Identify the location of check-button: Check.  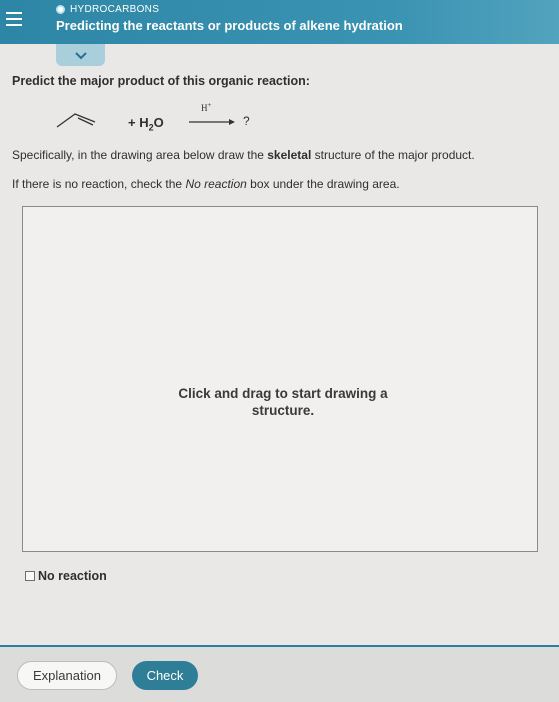
(165, 675).